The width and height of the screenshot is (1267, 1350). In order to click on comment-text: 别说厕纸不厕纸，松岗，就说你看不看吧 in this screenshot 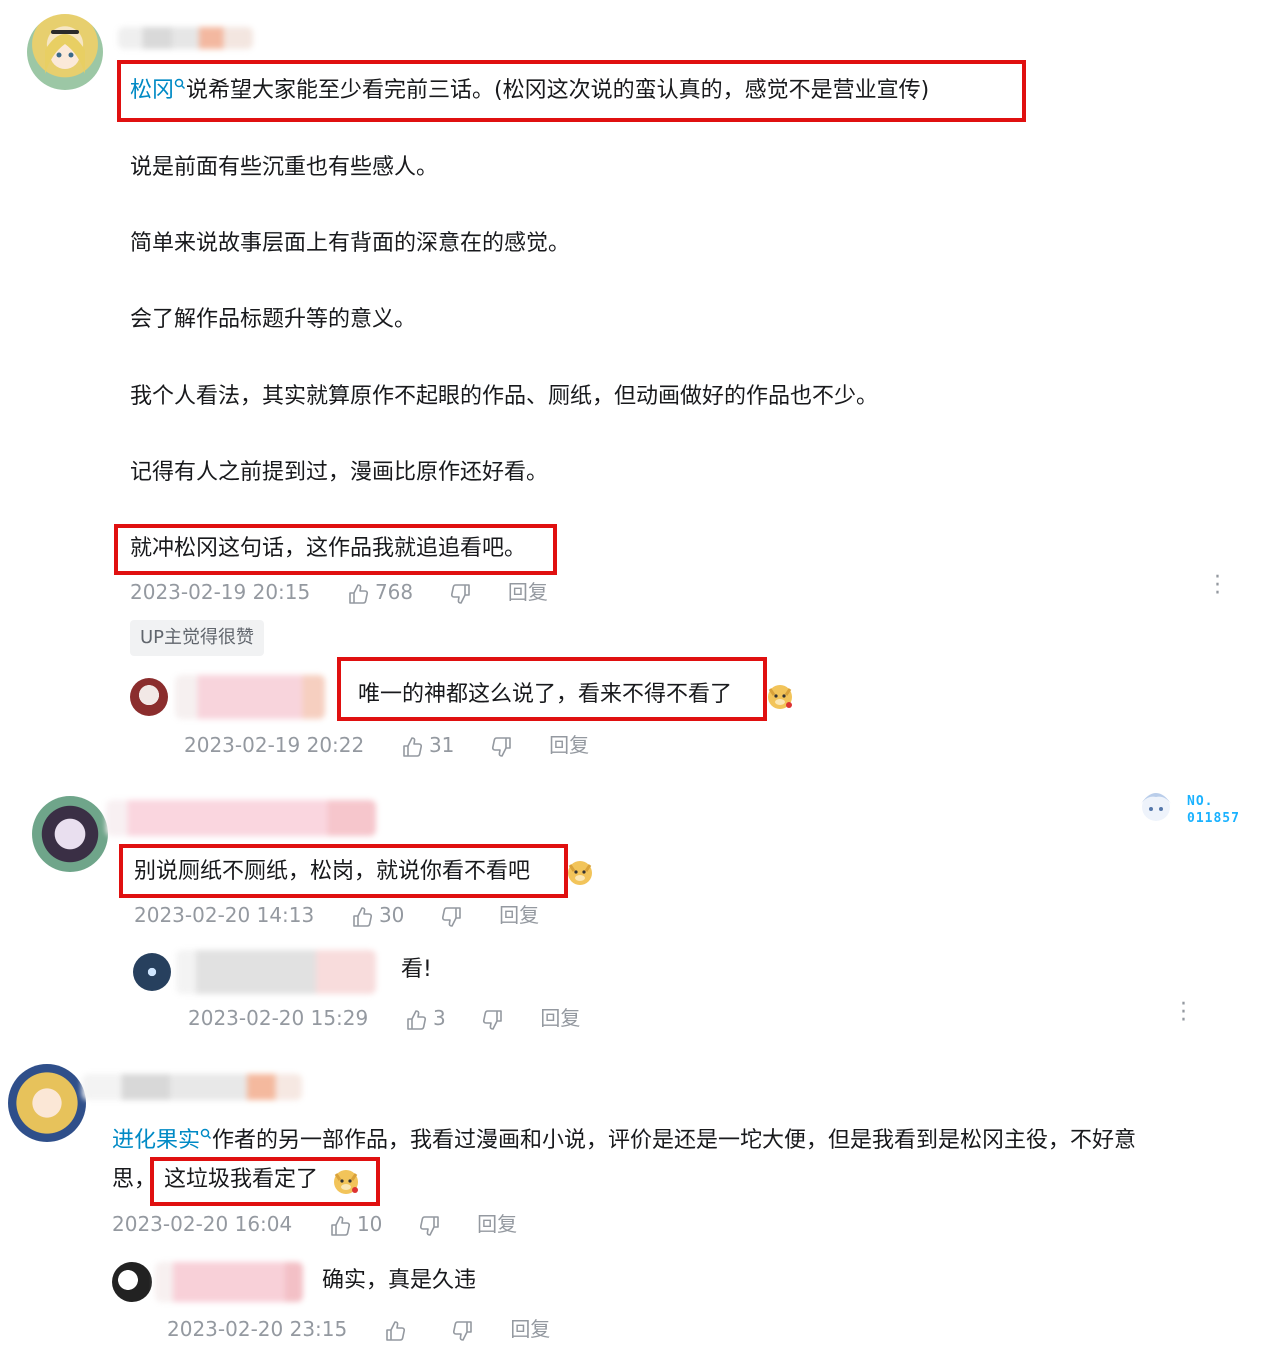, I will do `click(332, 871)`.